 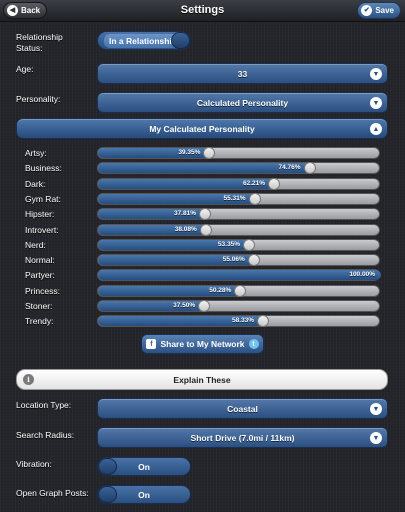 I want to click on save-button-label: Save, so click(x=384, y=10).